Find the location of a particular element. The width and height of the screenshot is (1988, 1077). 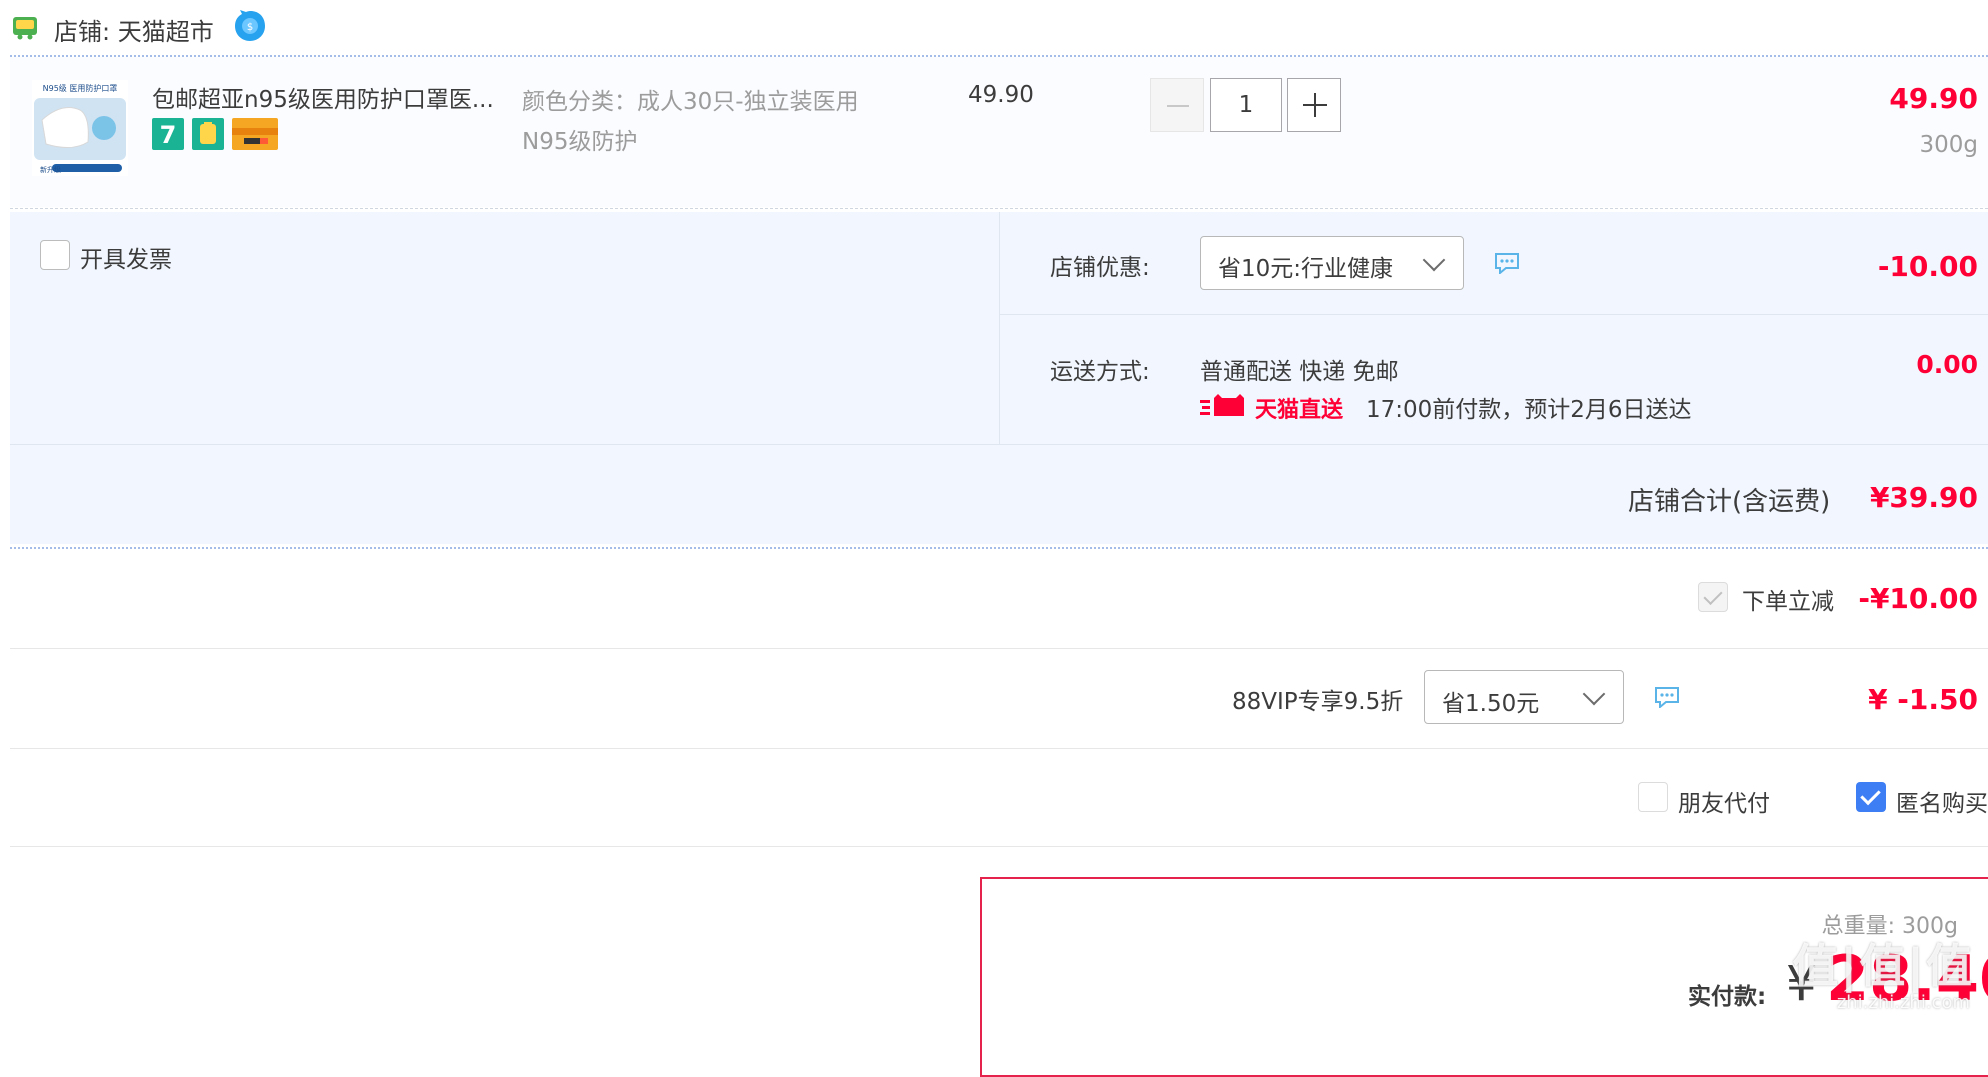

invoice-checkbox is located at coordinates (55, 255).